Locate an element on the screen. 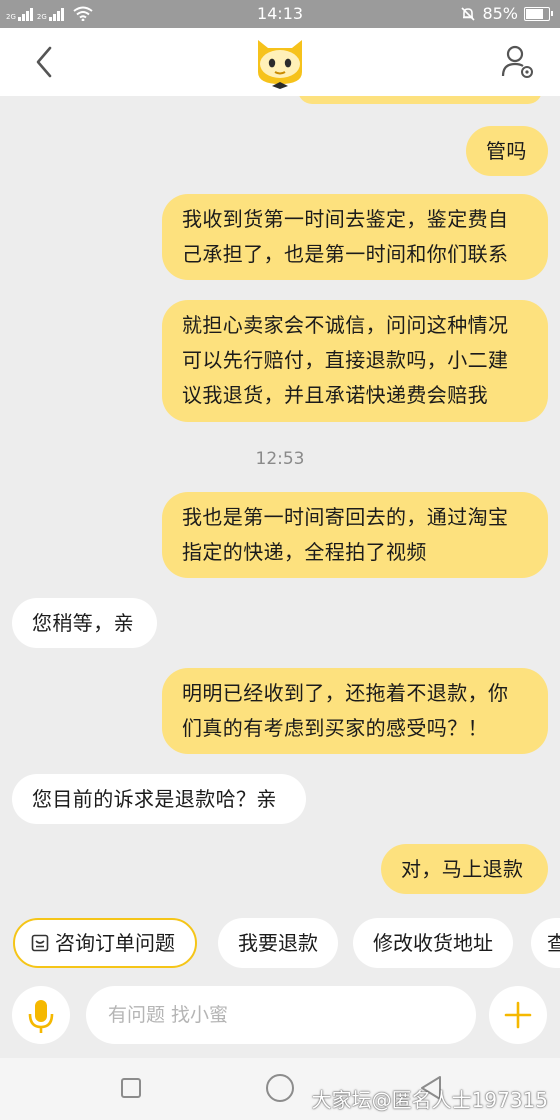 The height and width of the screenshot is (1120, 560). chip-label: 我要退款 is located at coordinates (278, 943).